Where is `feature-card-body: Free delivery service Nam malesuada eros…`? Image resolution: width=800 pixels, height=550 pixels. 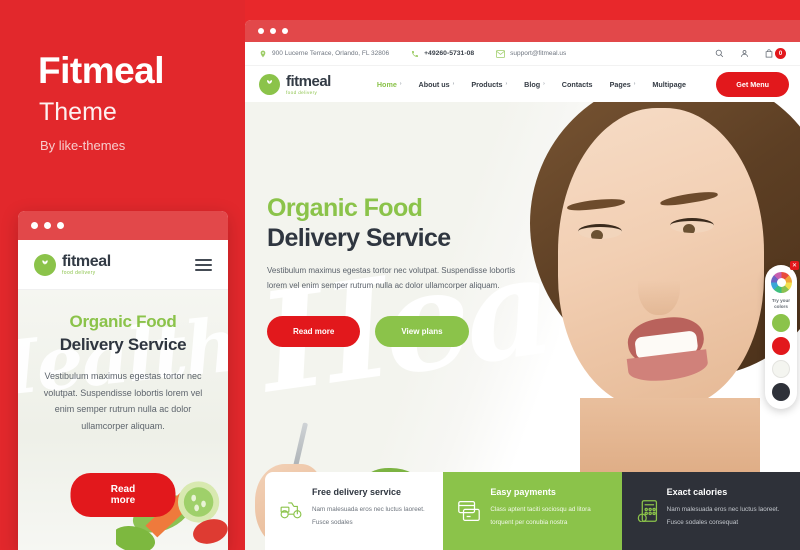
feature-card-body: Free delivery service Nam malesuada eros… is located at coordinates (371, 508).